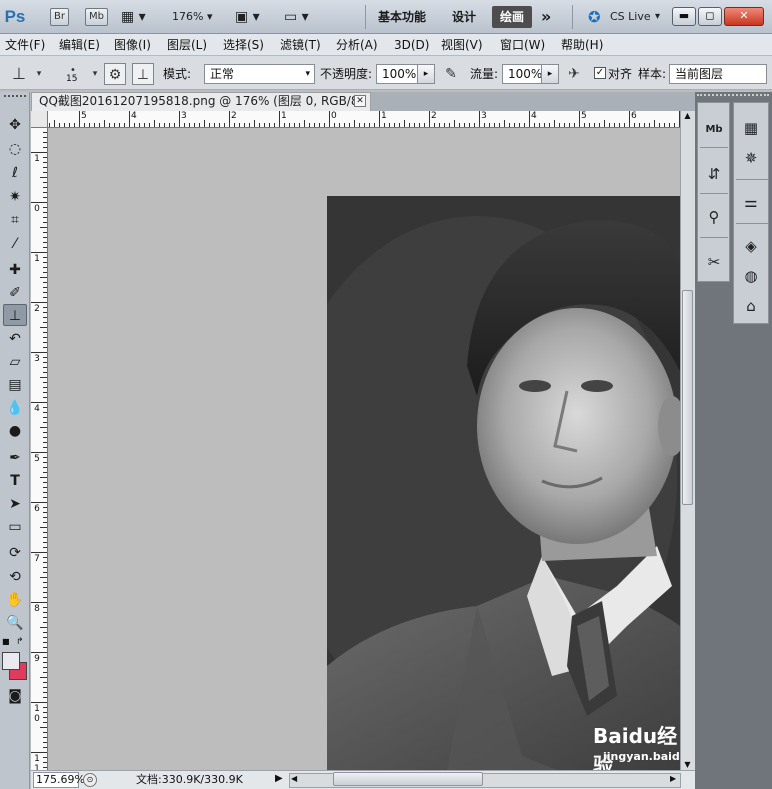 The height and width of the screenshot is (789, 772). I want to click on ruler-left-number: 5, so click(37, 459).